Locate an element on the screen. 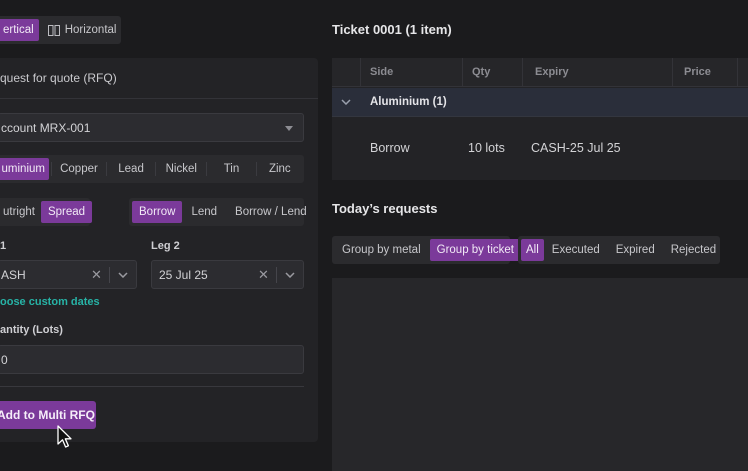 This screenshot has height=471, width=748. metal-option-lead: Lead is located at coordinates (131, 169).